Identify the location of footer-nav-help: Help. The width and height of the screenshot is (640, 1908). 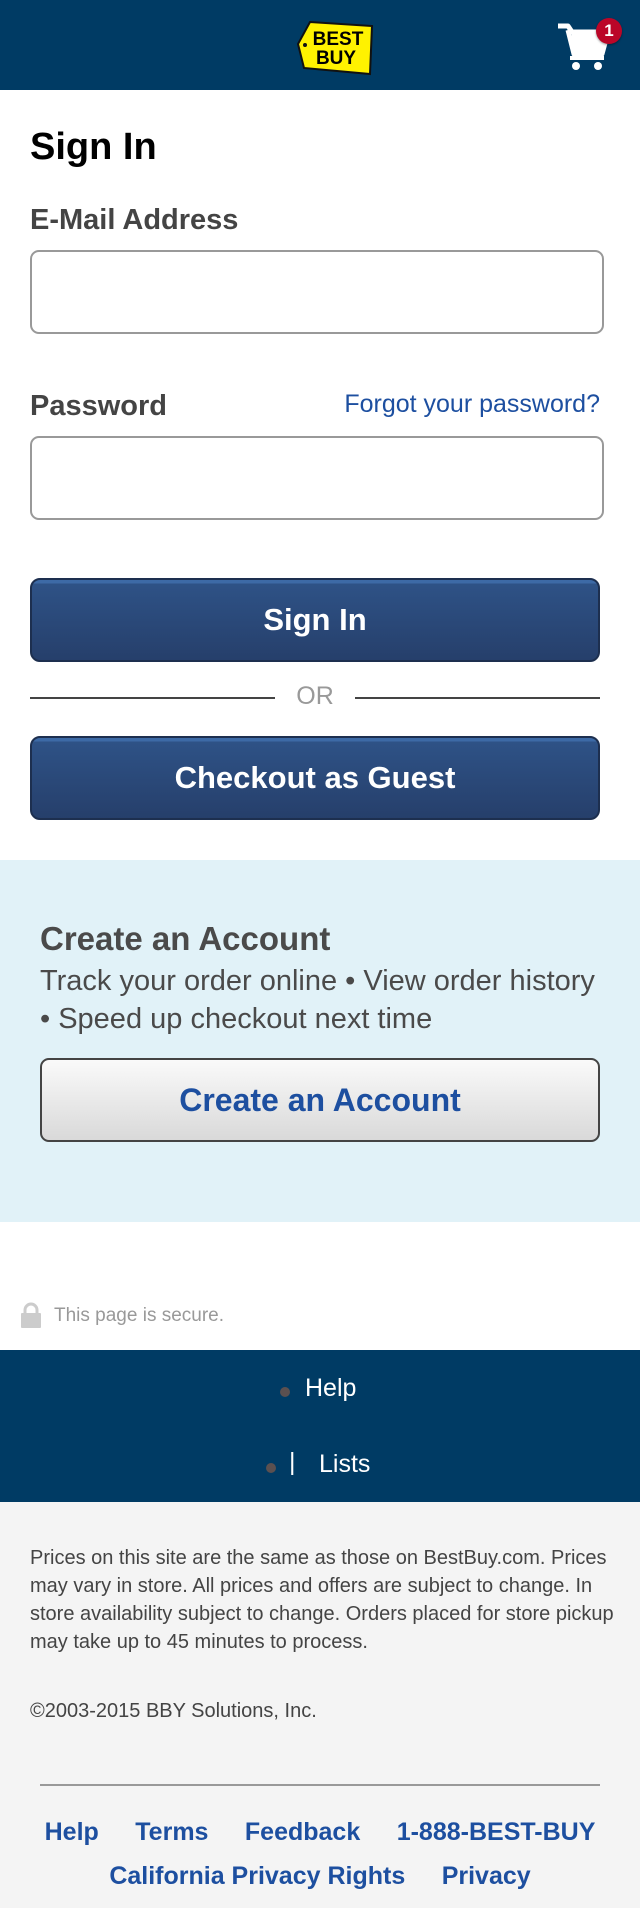
(330, 1388).